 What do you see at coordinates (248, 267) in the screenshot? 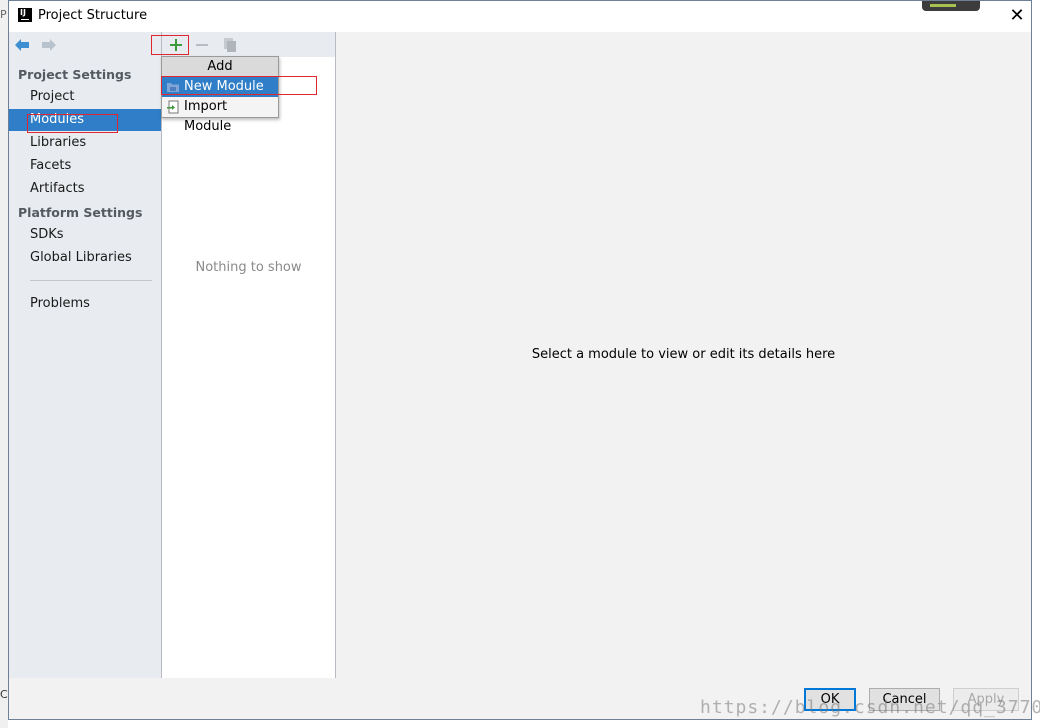
I see `empty-list-text: Nothing to show` at bounding box center [248, 267].